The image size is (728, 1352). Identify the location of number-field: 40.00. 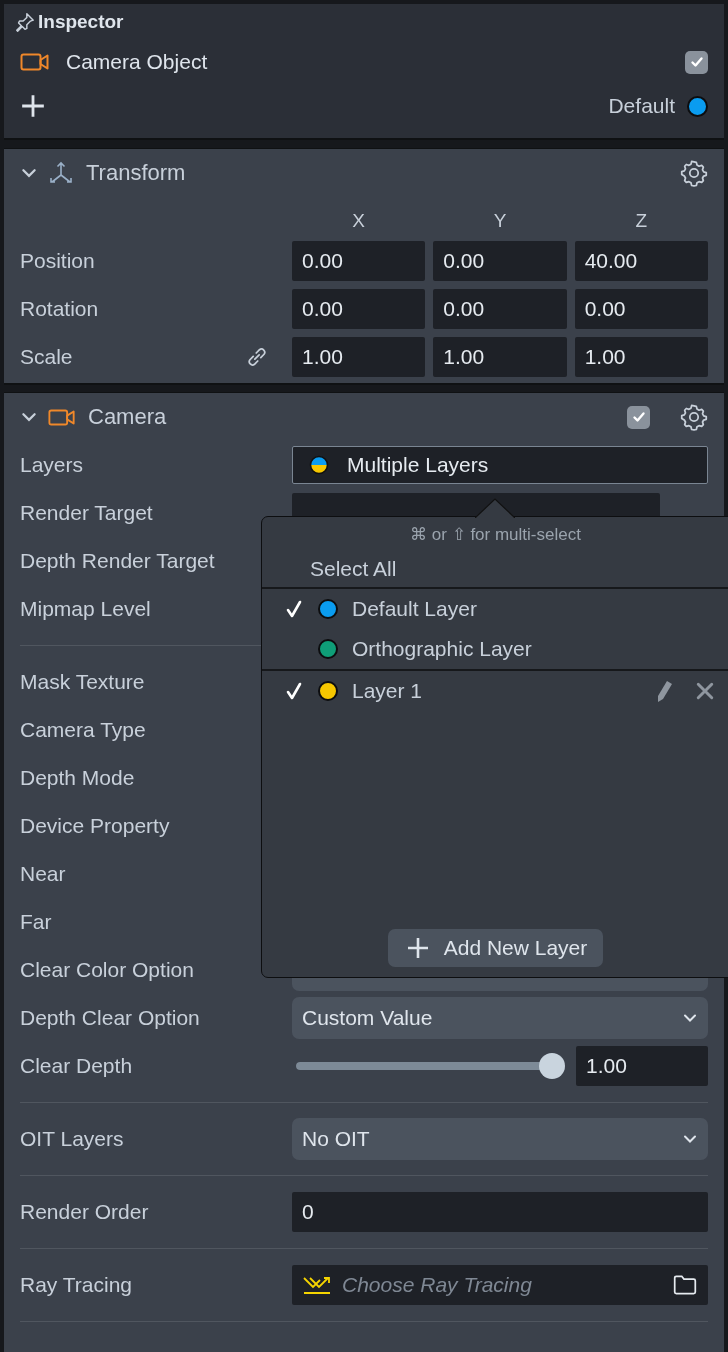
(641, 261).